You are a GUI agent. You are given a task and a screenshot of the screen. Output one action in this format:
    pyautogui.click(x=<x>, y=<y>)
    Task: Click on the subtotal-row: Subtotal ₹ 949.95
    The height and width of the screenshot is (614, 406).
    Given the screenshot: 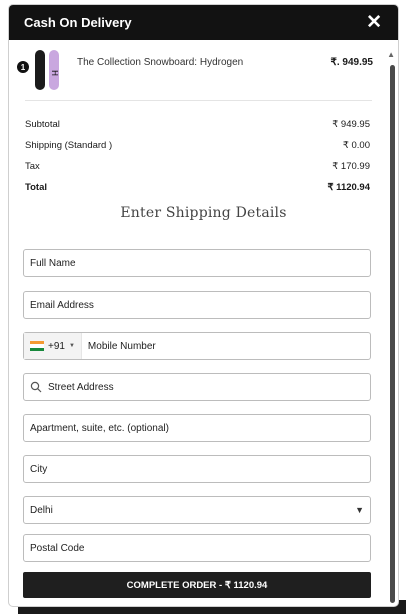 What is the action you would take?
    pyautogui.click(x=197, y=129)
    